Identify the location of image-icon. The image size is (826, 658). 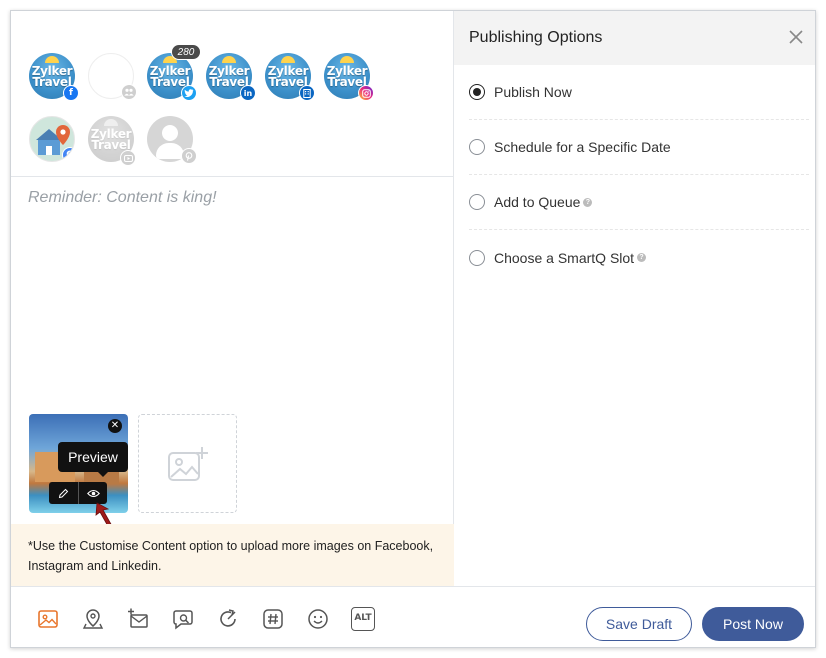
(48, 619).